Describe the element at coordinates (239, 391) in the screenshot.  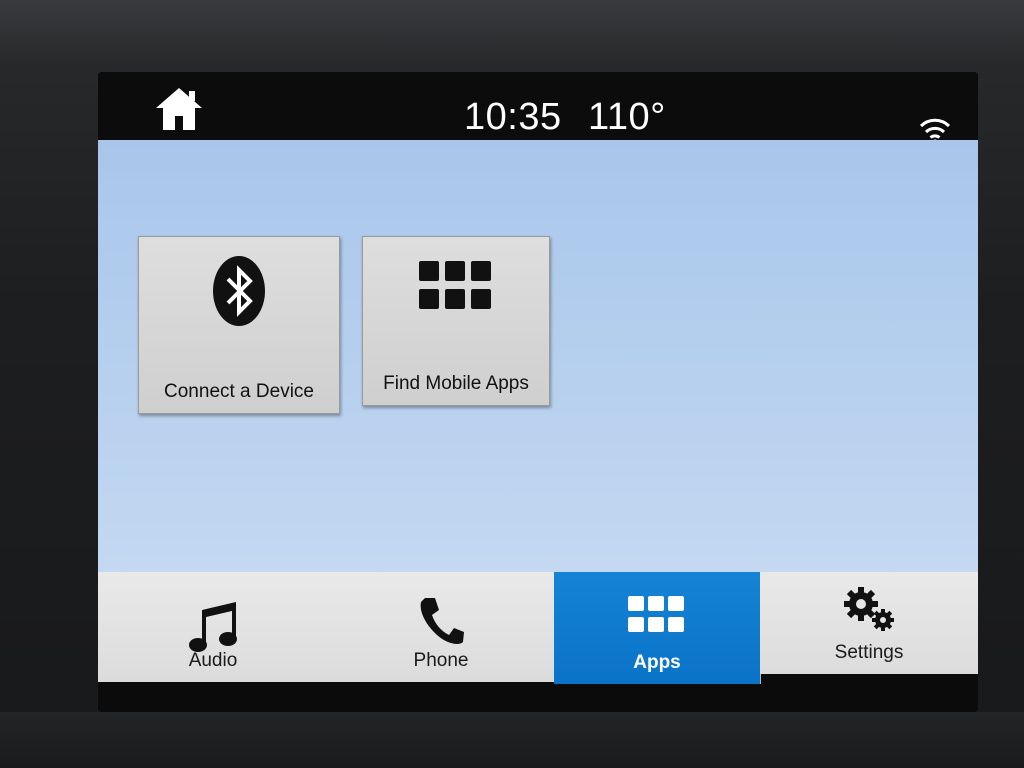
I see `connect-device-label: Connect a Device` at that location.